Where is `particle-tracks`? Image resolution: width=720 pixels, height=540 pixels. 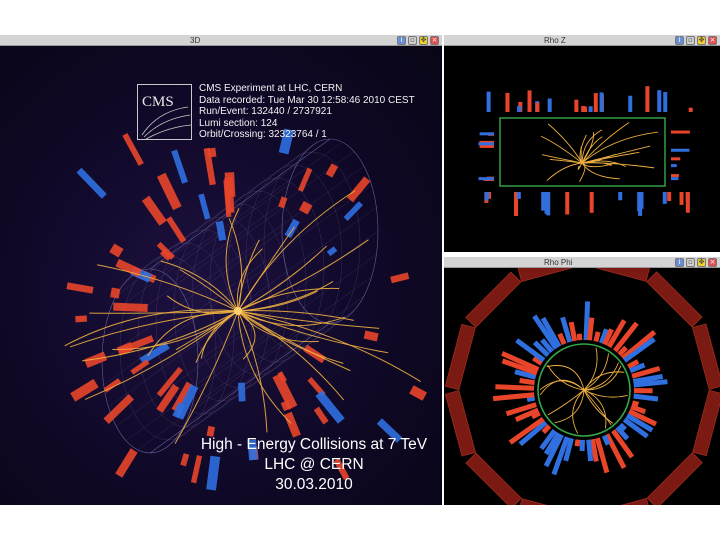
particle-tracks is located at coordinates (583, 390).